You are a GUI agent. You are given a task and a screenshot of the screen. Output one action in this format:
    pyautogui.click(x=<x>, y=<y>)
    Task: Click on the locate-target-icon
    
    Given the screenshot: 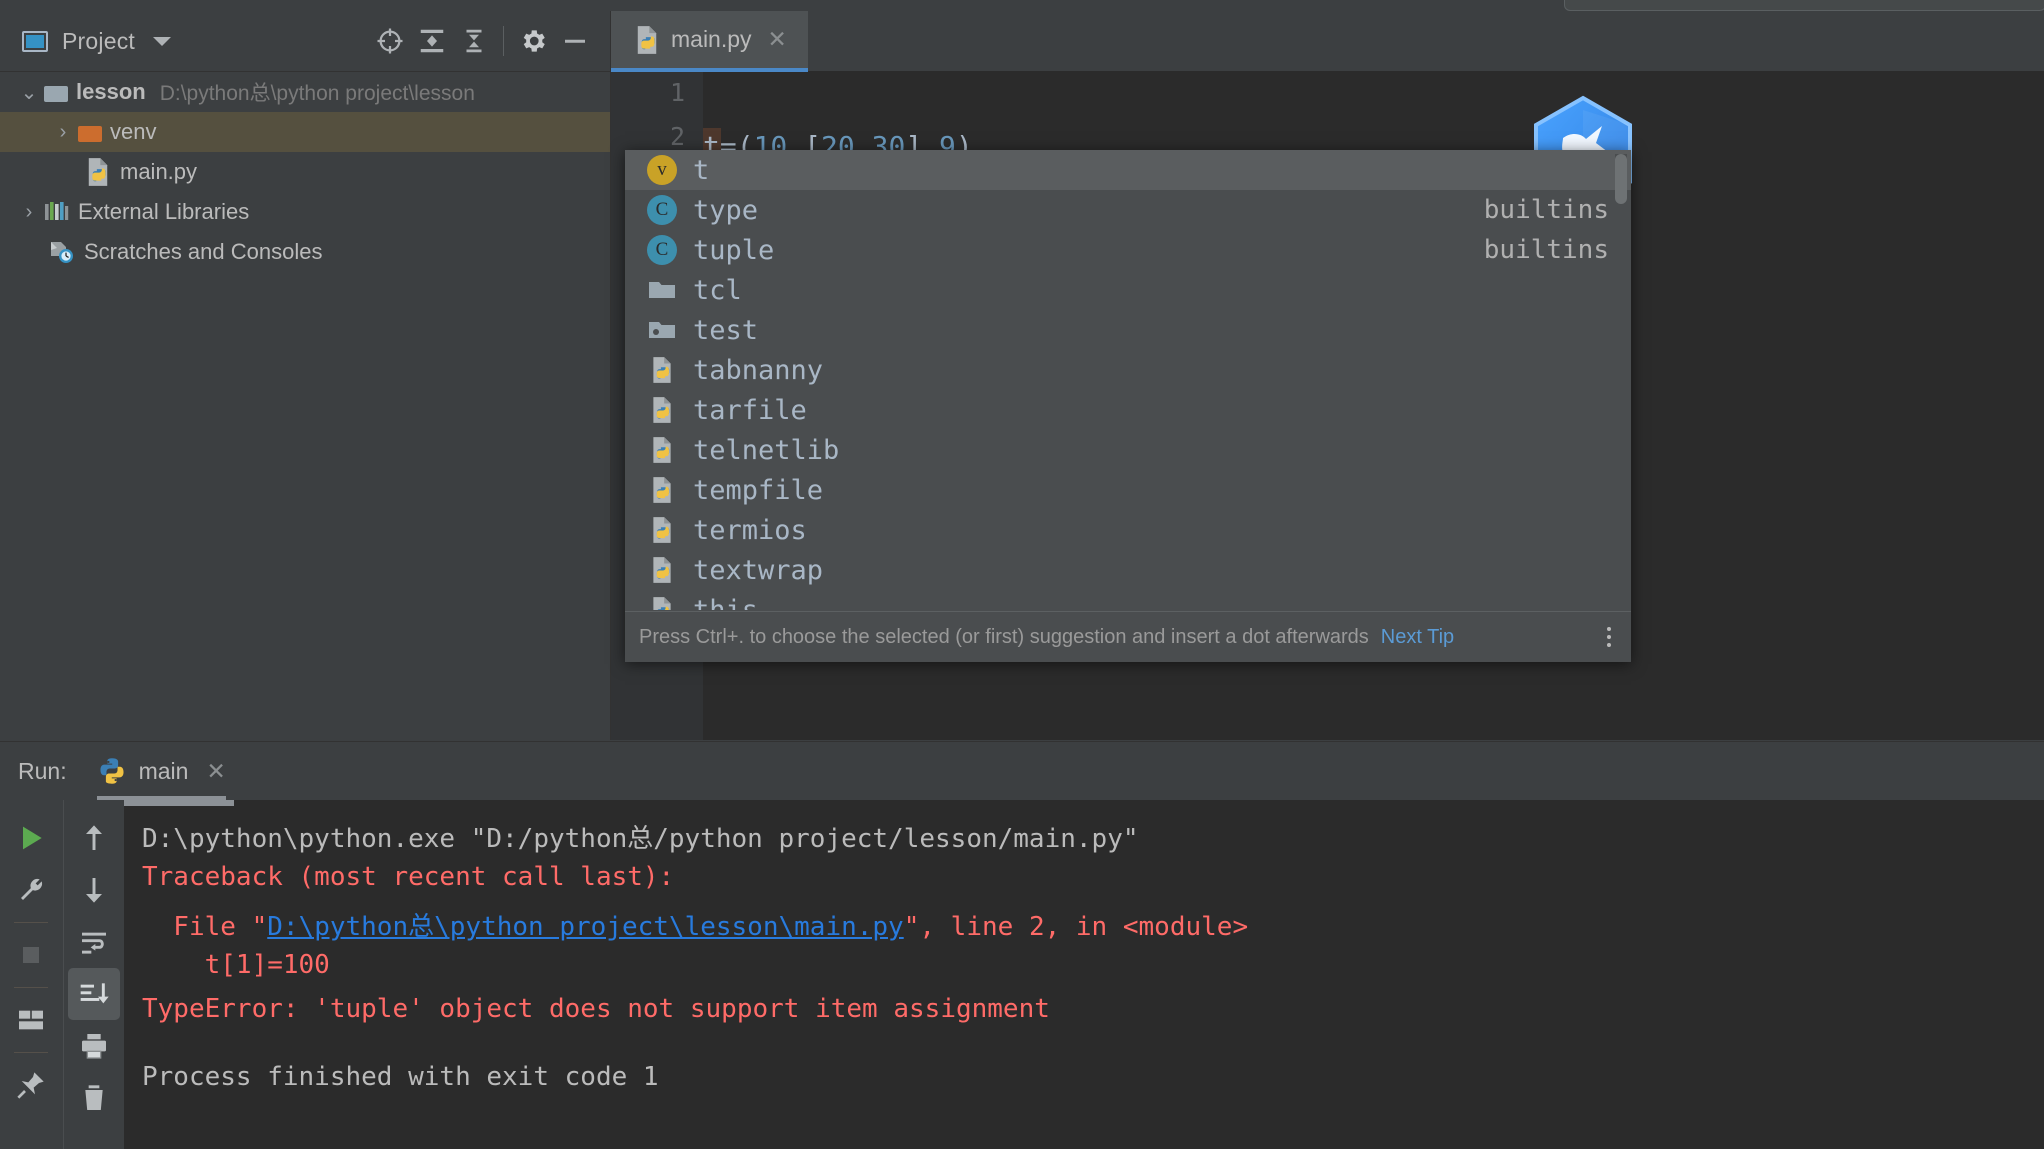 What is the action you would take?
    pyautogui.click(x=390, y=41)
    